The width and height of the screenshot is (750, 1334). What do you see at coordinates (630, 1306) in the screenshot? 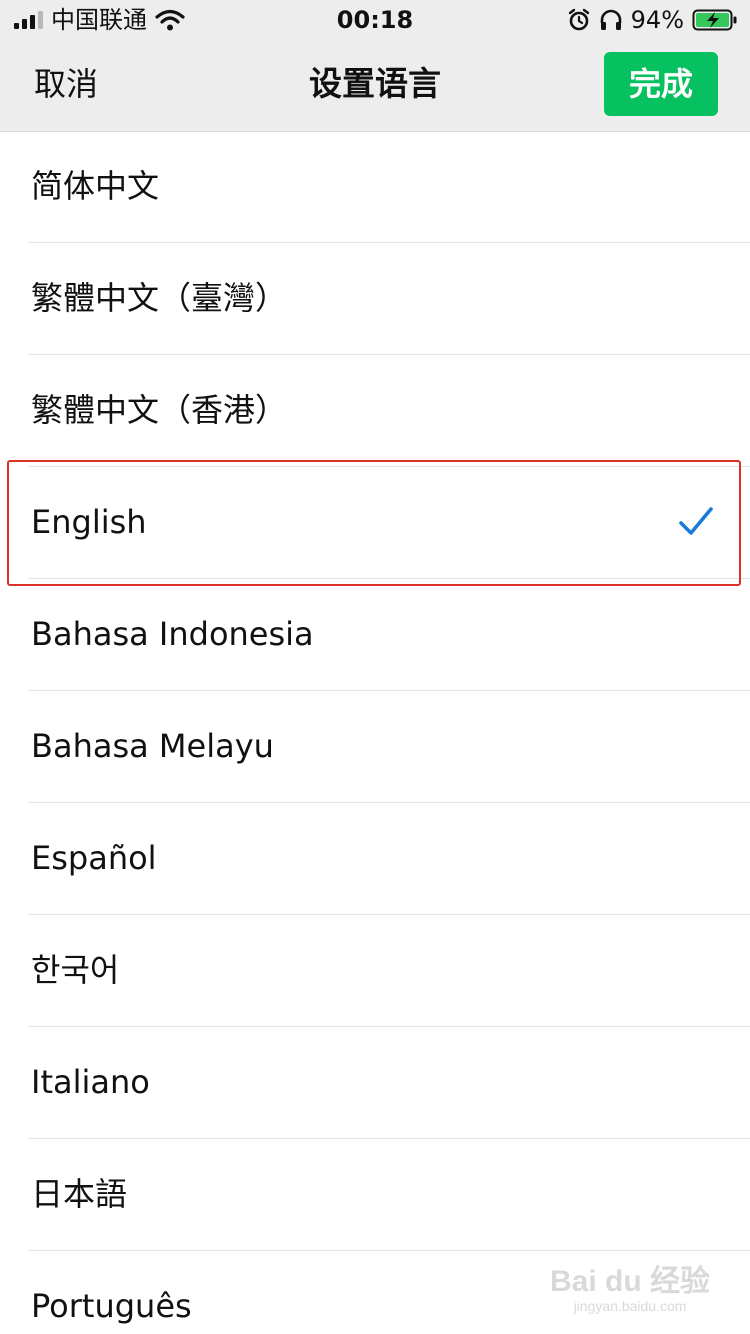
I see `watermark-url: jingyan.baidu.com` at bounding box center [630, 1306].